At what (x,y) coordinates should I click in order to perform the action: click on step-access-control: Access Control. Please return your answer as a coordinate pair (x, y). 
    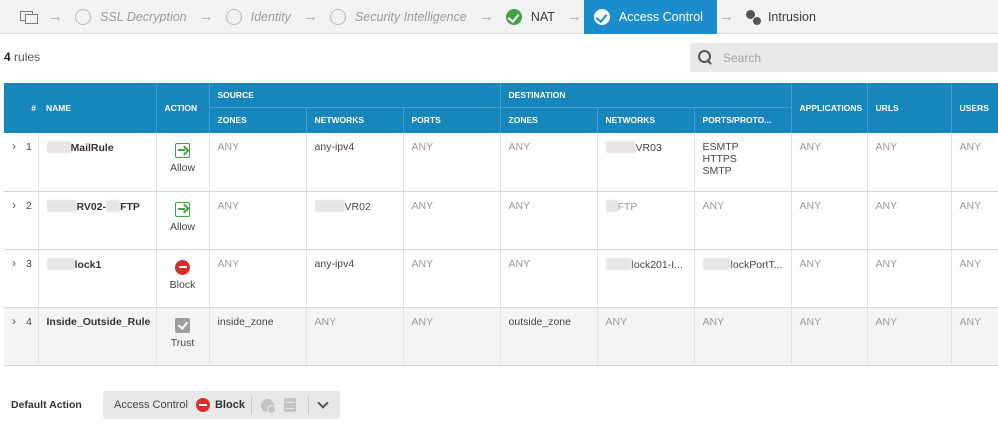
    Looking at the image, I should click on (650, 17).